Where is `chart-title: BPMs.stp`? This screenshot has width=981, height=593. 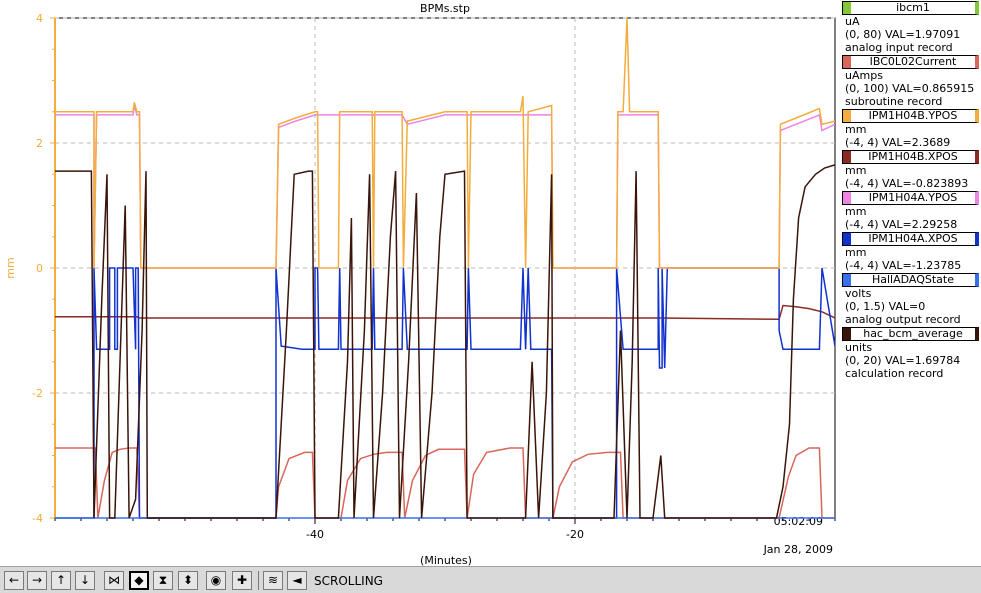
chart-title: BPMs.stp is located at coordinates (445, 8).